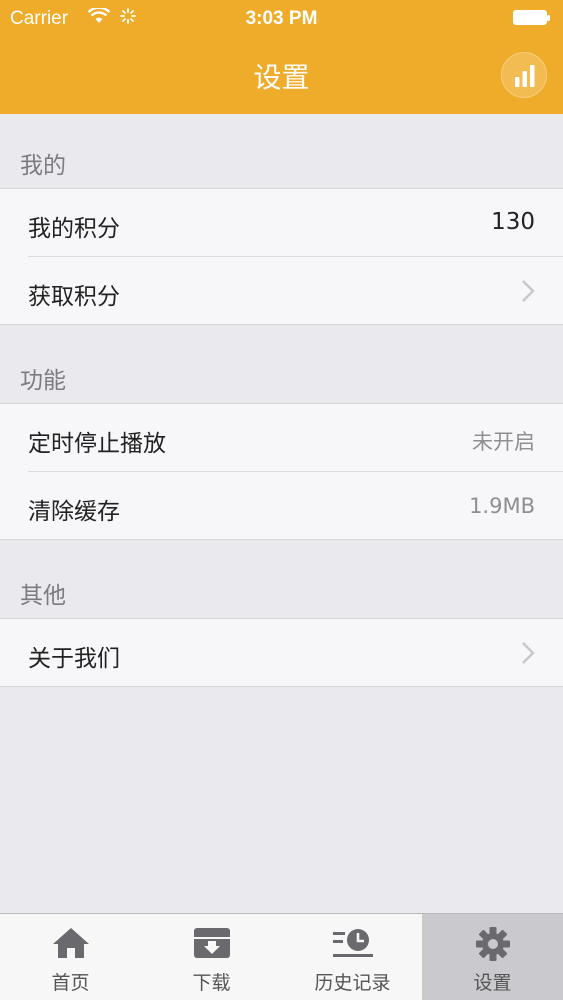 Image resolution: width=563 pixels, height=1000 pixels. I want to click on home-icon, so click(71, 945).